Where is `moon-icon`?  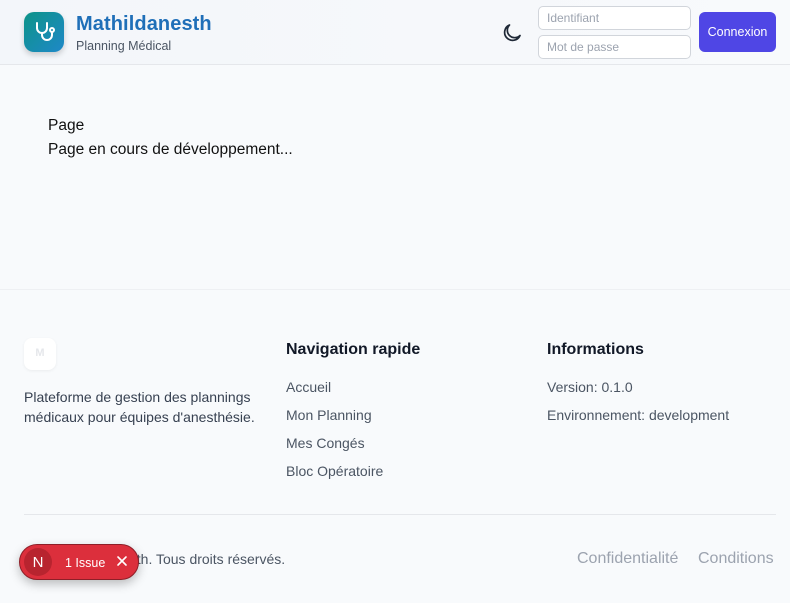 moon-icon is located at coordinates (512, 33).